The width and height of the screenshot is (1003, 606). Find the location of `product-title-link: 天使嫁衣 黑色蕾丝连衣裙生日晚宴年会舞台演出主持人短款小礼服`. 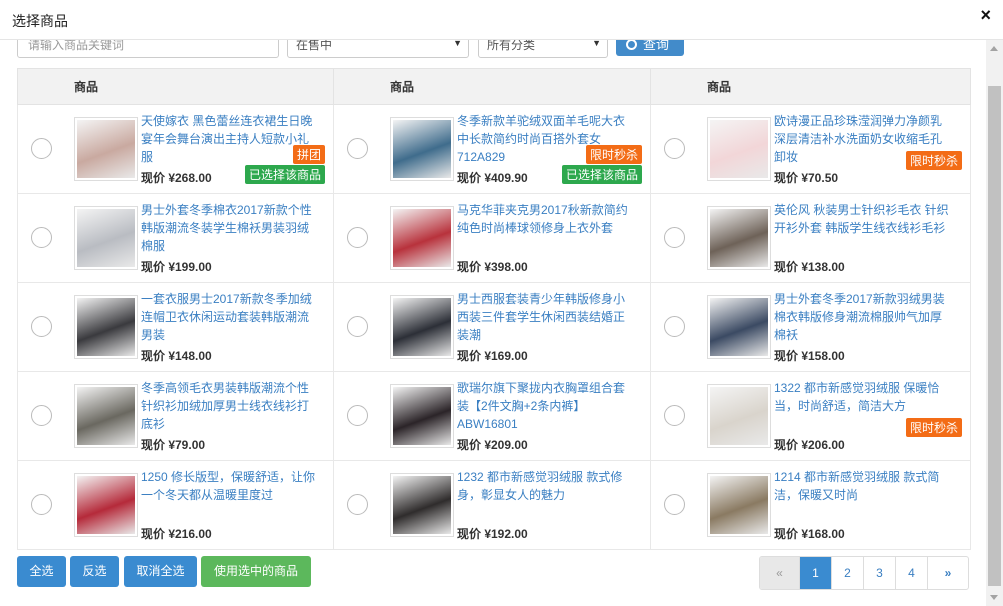

product-title-link: 天使嫁衣 黑色蕾丝连衣裙生日晚宴年会舞台演出主持人短款小礼服 is located at coordinates (229, 139).